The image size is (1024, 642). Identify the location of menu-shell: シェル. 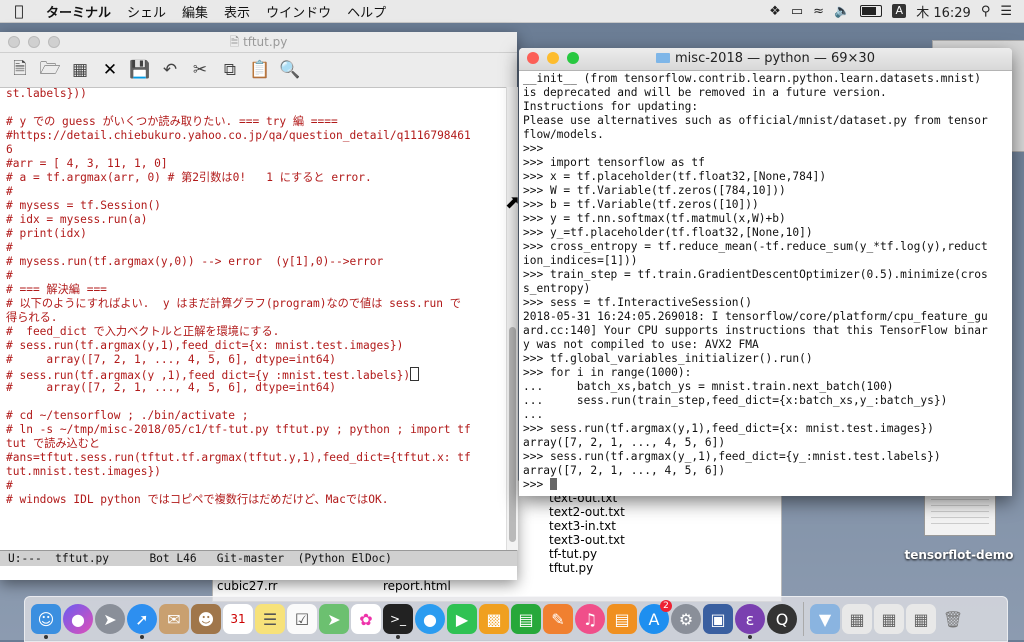
(146, 11).